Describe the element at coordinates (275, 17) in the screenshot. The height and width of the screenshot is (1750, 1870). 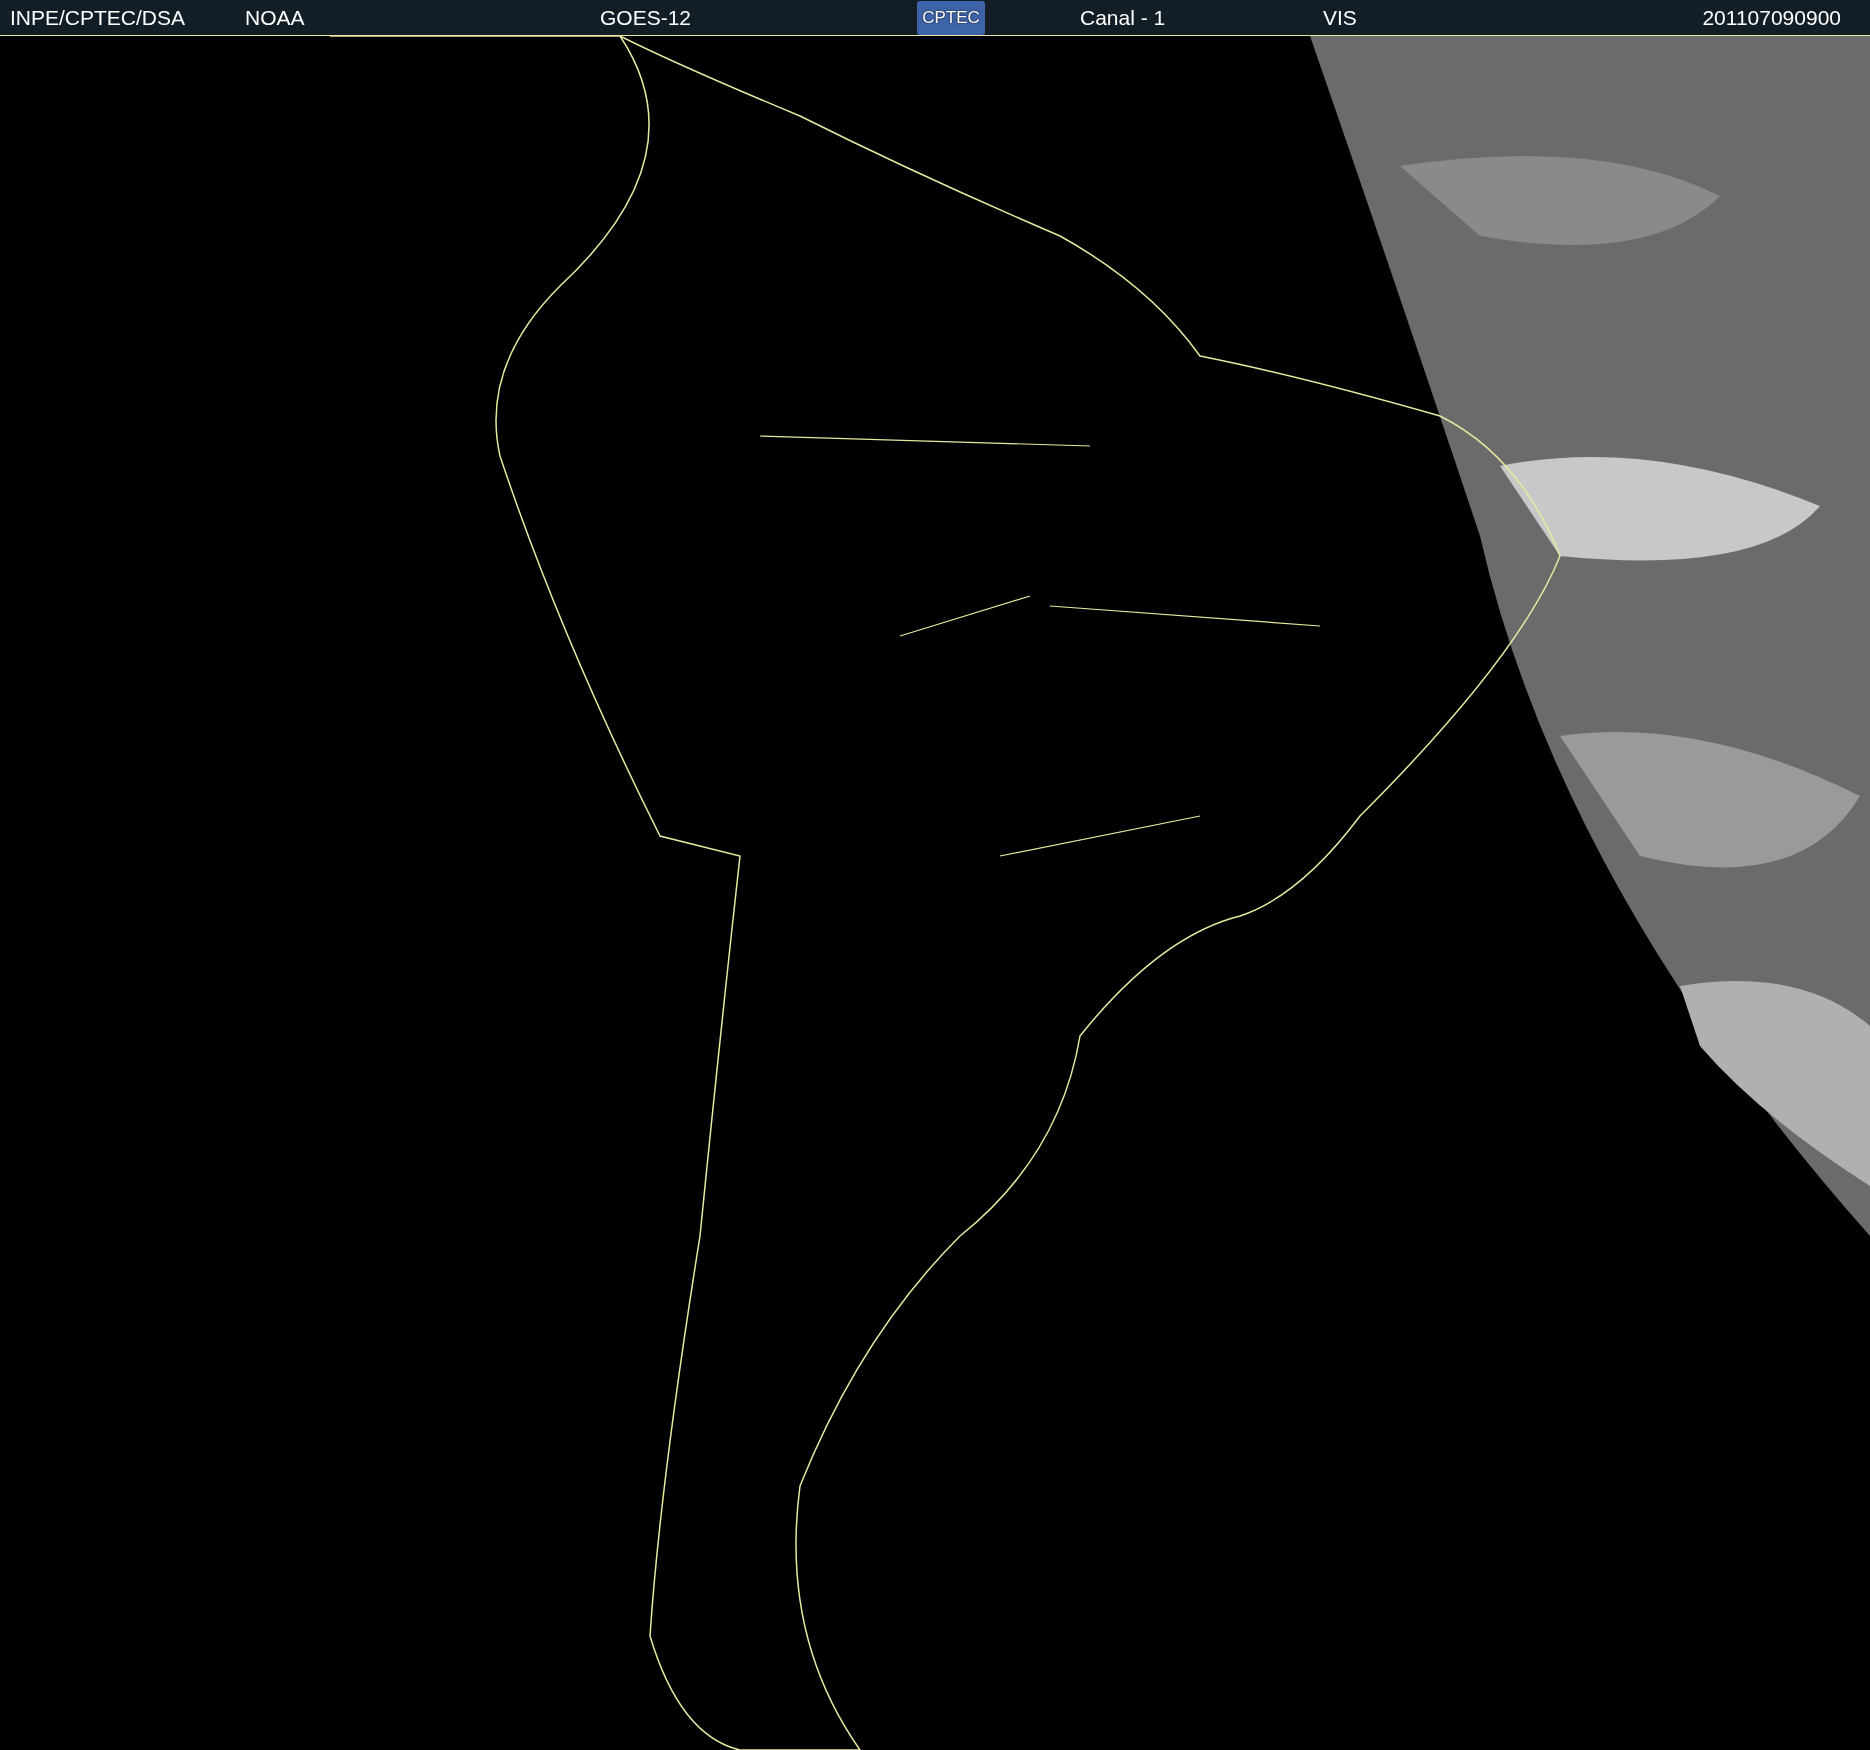
I see `provider-label: NOAA` at that location.